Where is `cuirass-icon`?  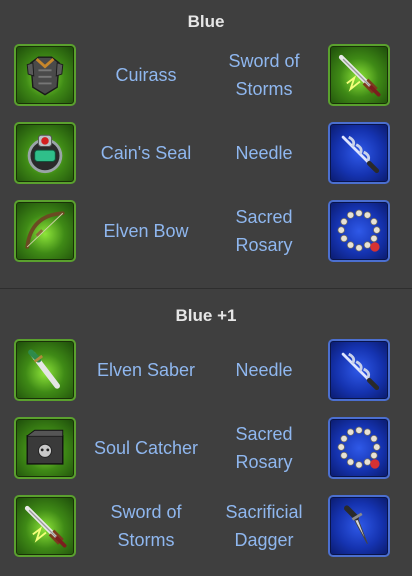 cuirass-icon is located at coordinates (45, 75).